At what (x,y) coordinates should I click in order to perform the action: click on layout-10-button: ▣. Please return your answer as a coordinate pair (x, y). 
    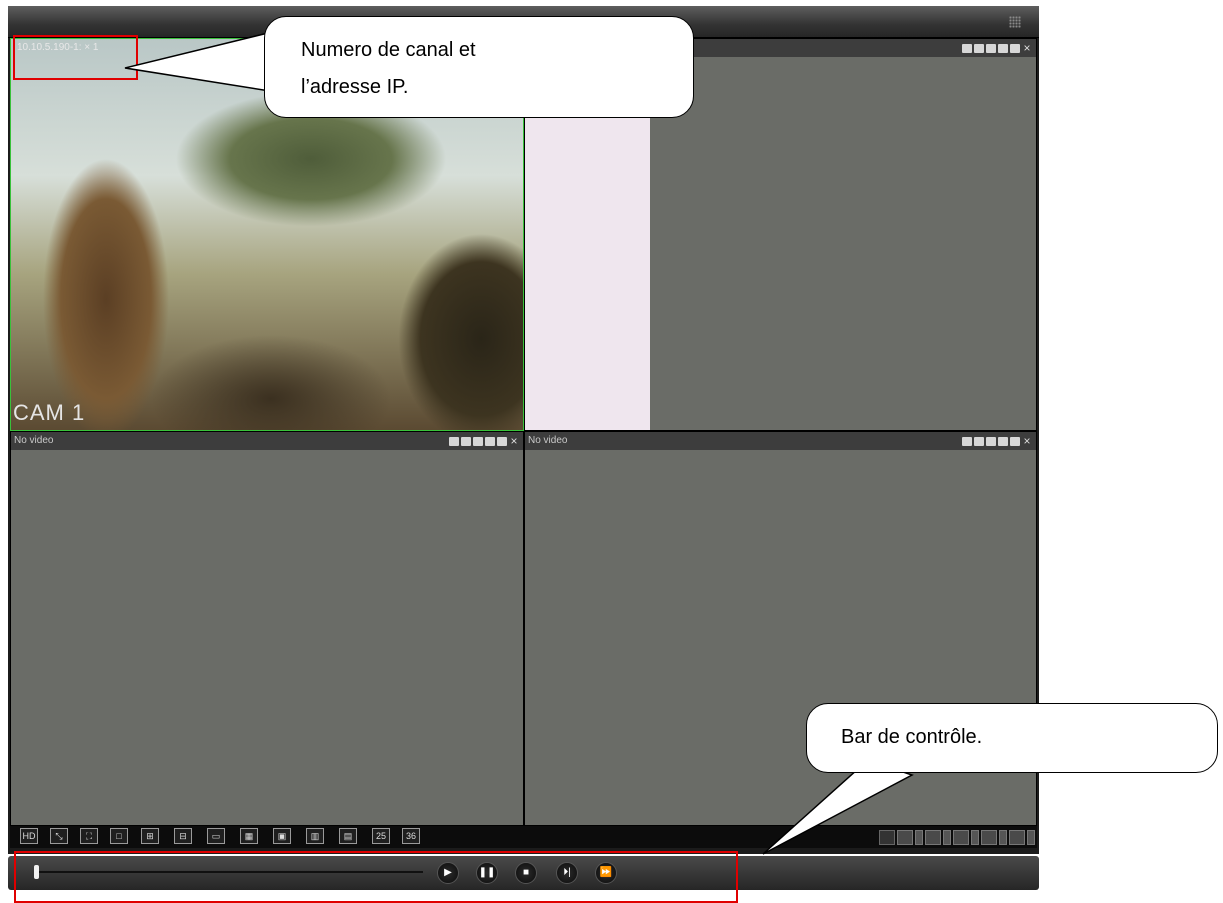
    Looking at the image, I should click on (282, 836).